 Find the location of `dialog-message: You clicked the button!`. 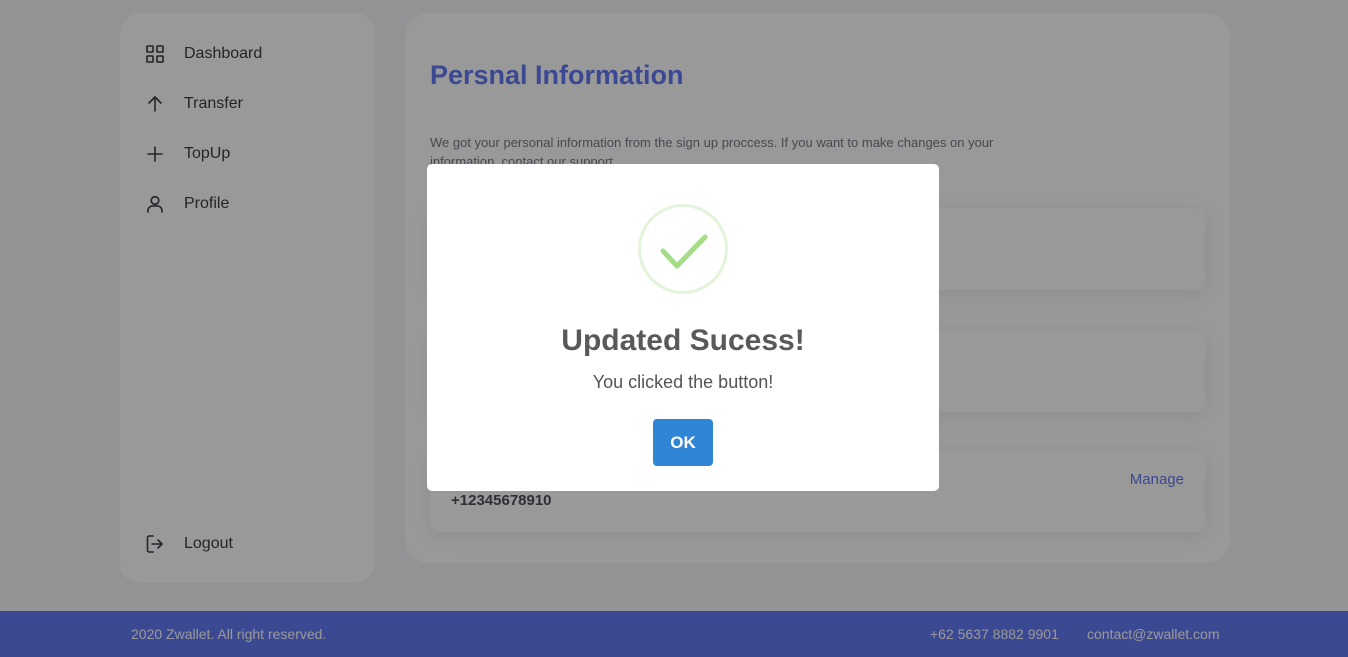

dialog-message: You clicked the button! is located at coordinates (683, 382).